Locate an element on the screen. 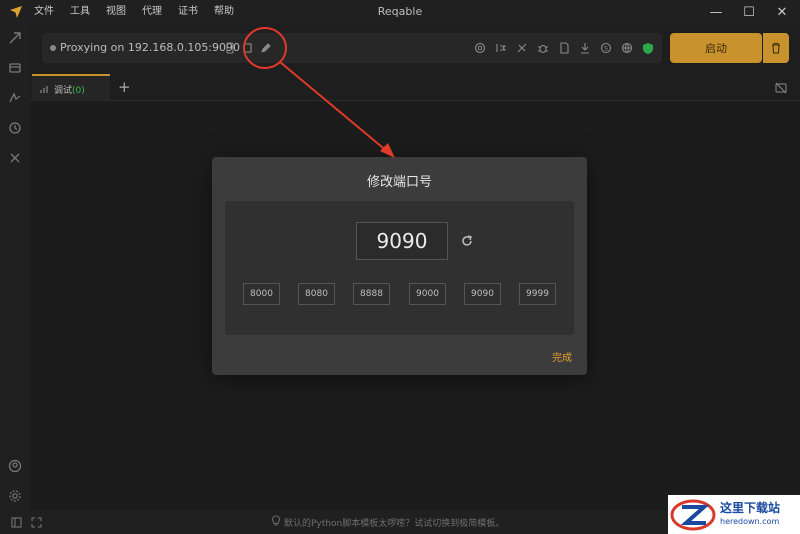  history-icon is located at coordinates (15, 128).